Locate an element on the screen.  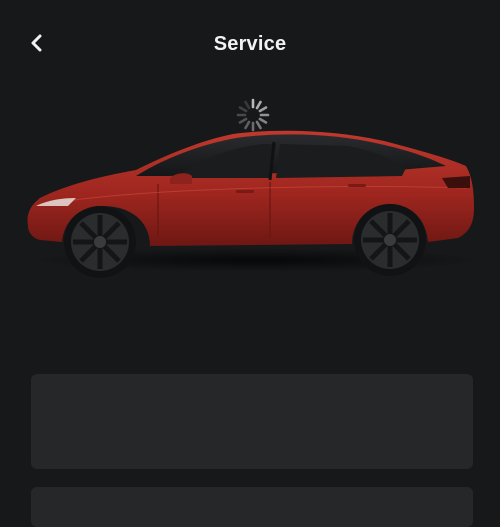
rear-wheel is located at coordinates (390, 240).